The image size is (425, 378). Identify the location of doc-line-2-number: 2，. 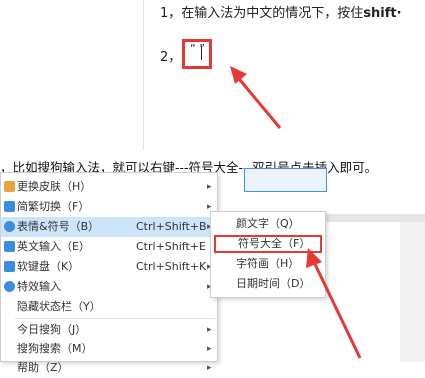
(171, 57).